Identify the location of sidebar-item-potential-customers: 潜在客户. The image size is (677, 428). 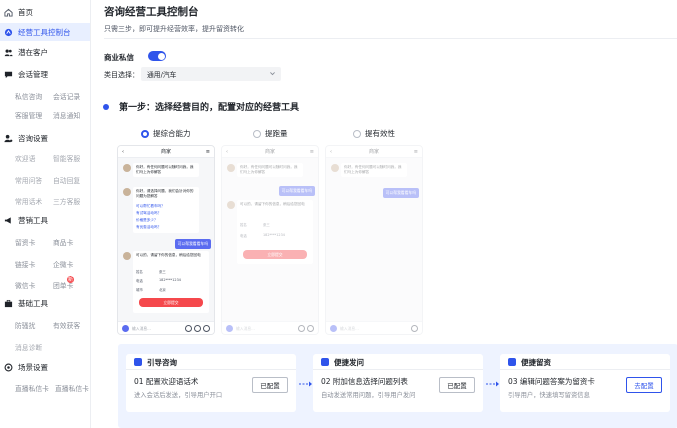
(45, 52).